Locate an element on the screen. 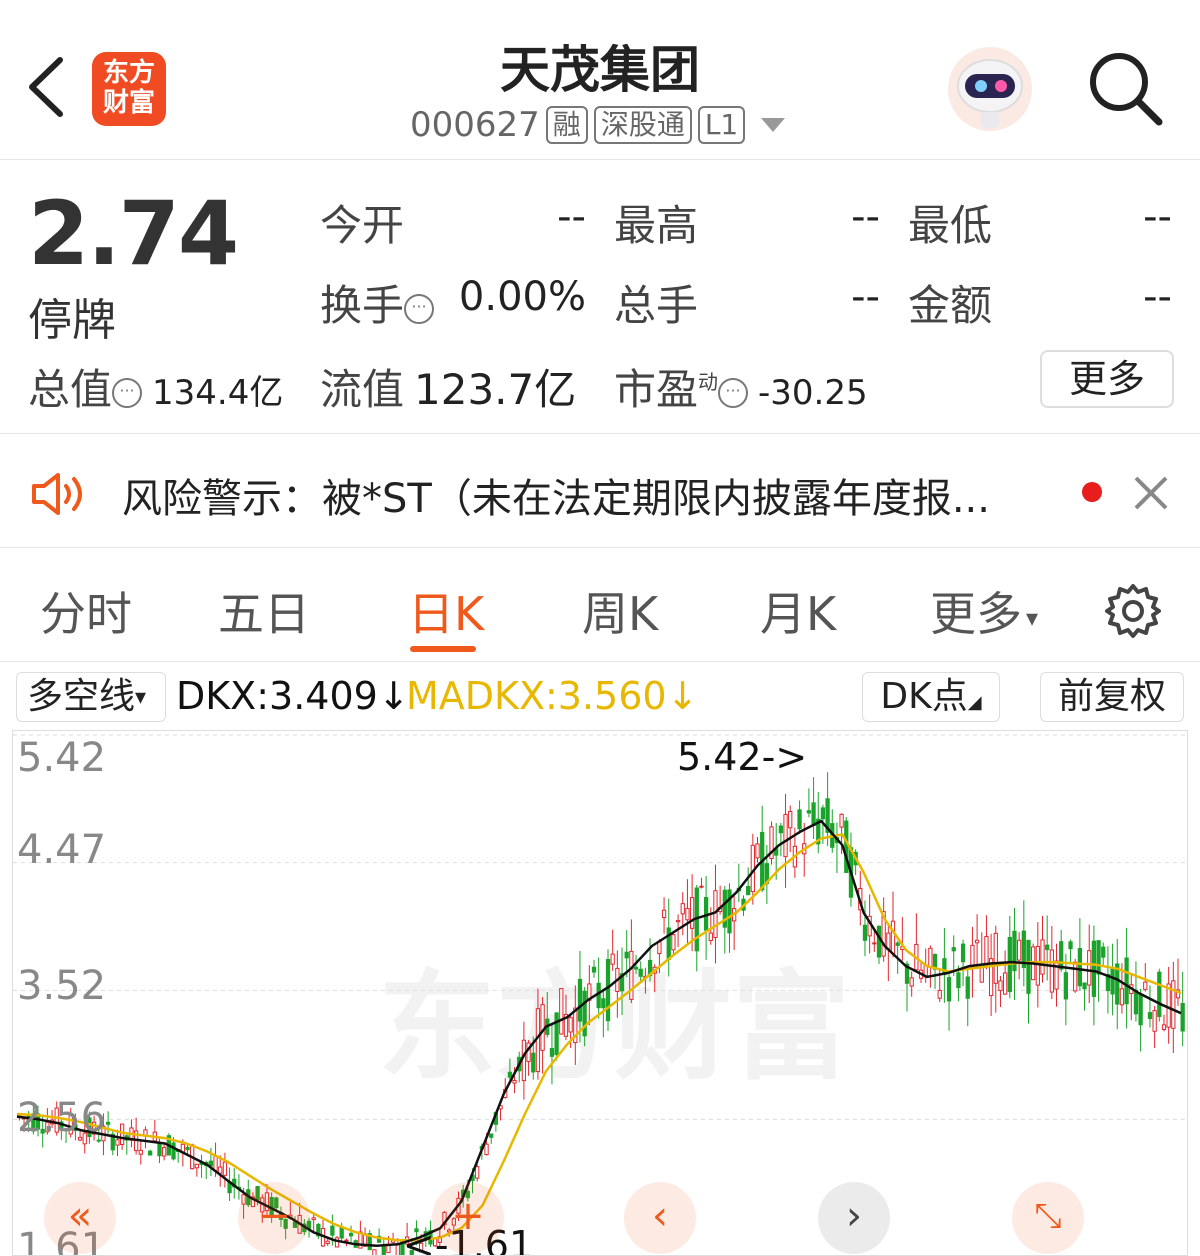  trading-status: 停牌 is located at coordinates (72, 320).